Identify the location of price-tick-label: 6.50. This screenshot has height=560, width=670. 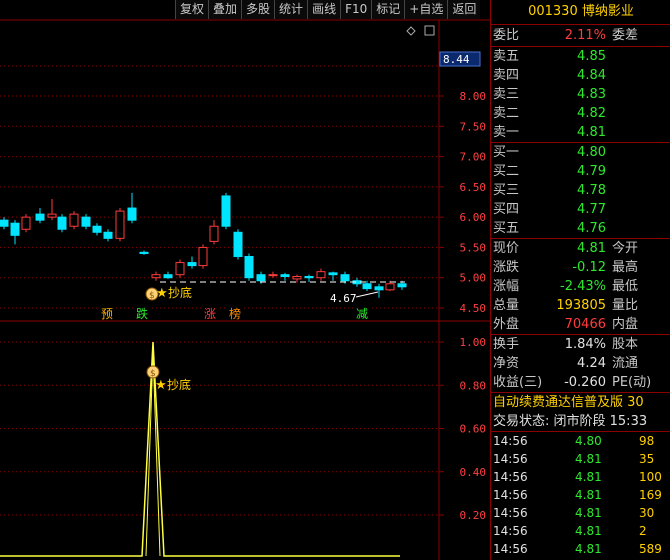
(473, 187).